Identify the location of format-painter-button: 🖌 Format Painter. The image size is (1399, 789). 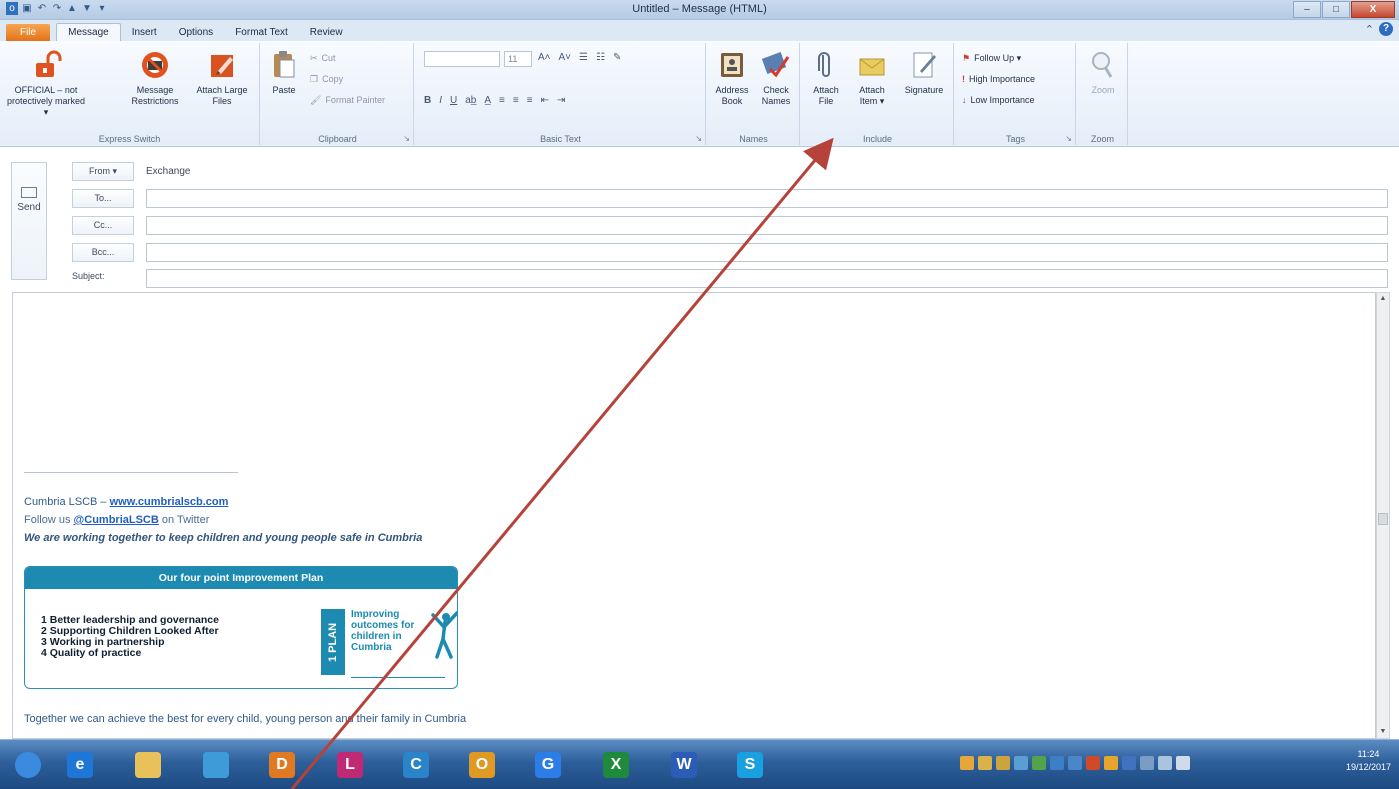
(347, 100).